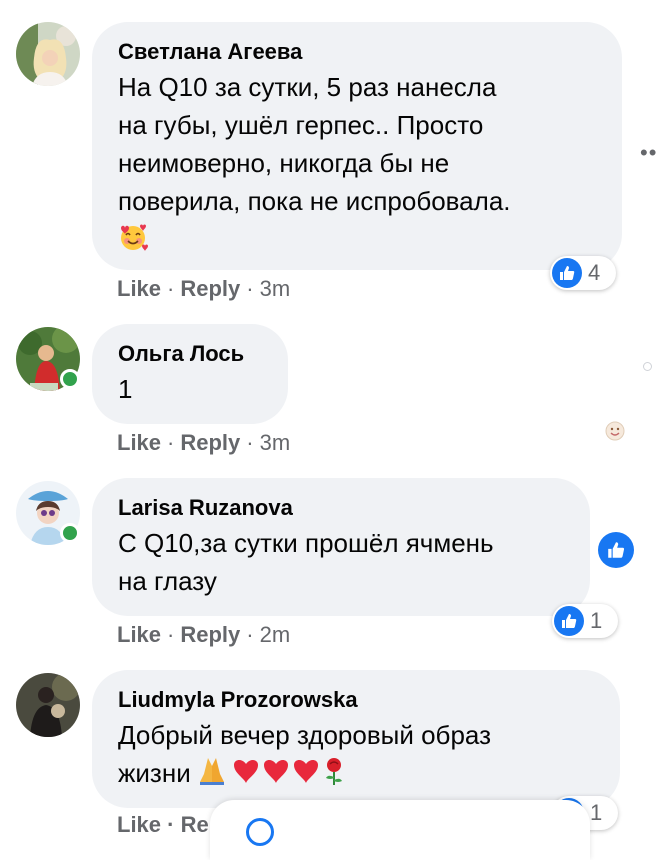 This screenshot has height=860, width=662. What do you see at coordinates (648, 153) in the screenshot?
I see `more-options-icon: ••` at bounding box center [648, 153].